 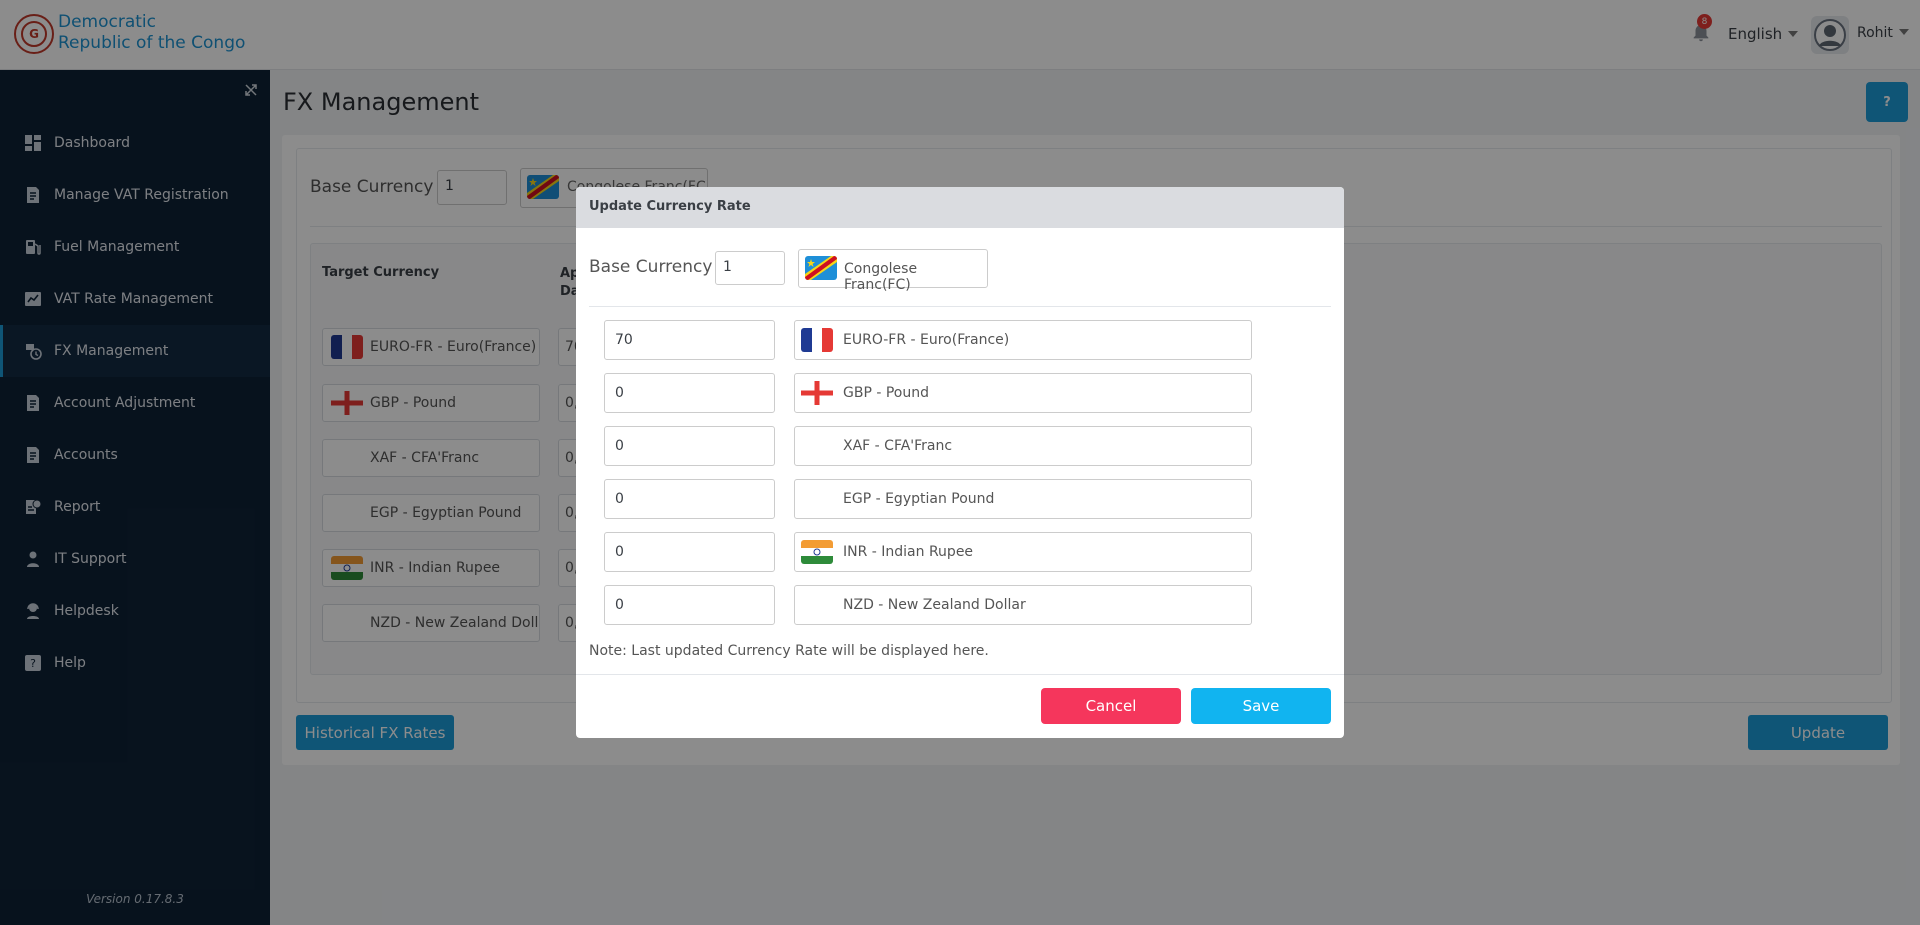 I want to click on congo-flag-icon, so click(x=821, y=268).